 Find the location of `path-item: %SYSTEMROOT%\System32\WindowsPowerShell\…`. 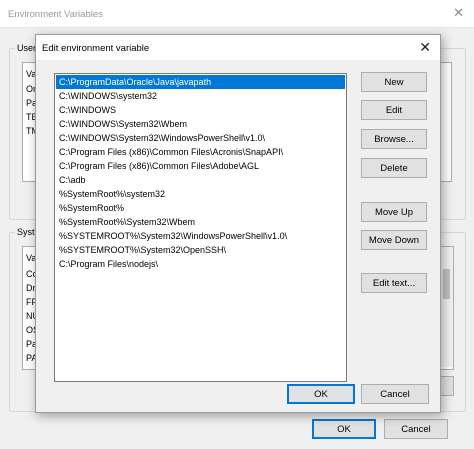

path-item: %SYSTEMROOT%\System32\WindowsPowerShell\… is located at coordinates (171, 236).